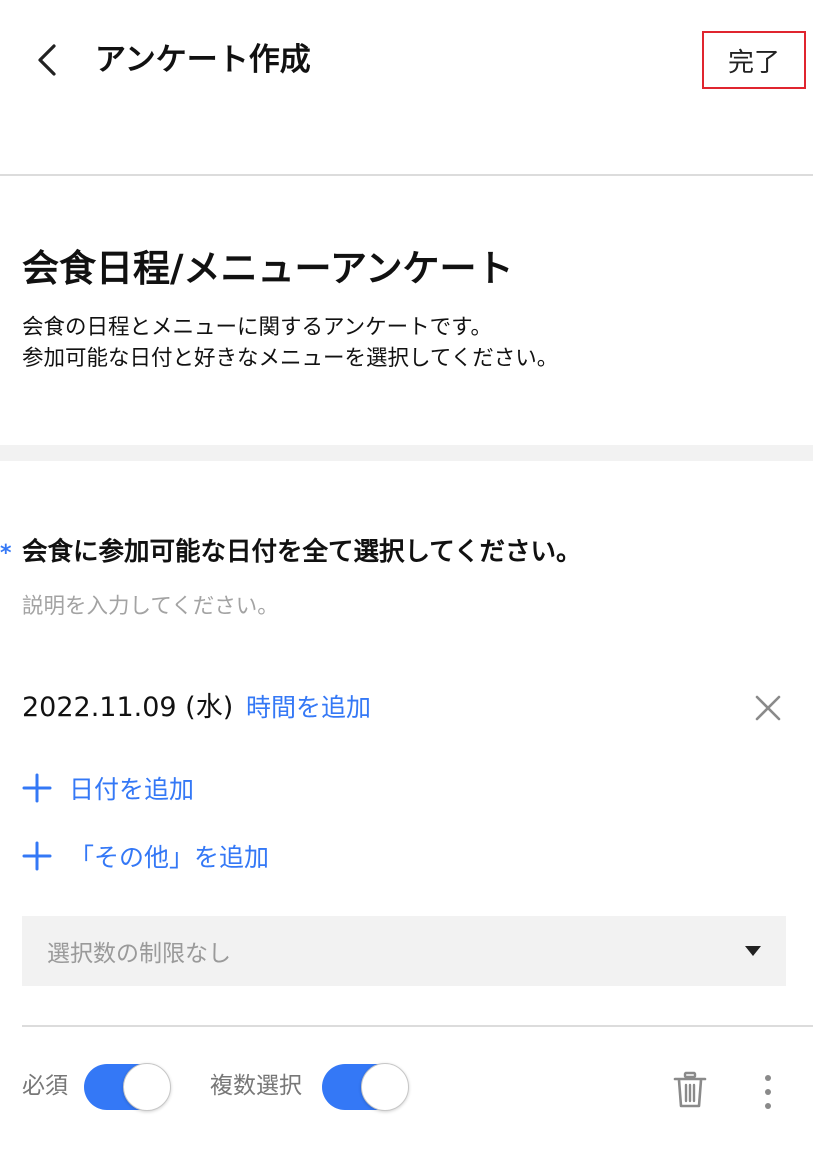 The height and width of the screenshot is (1153, 813). What do you see at coordinates (301, 552) in the screenshot?
I see `question-title: 会食に参加可能な日付を全て選択してください。` at bounding box center [301, 552].